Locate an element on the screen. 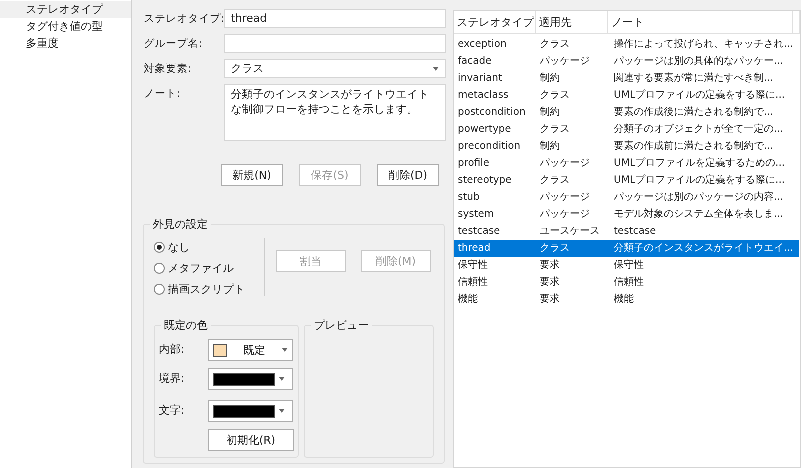 Image resolution: width=801 pixels, height=468 pixels. group-title: プレビュー is located at coordinates (341, 325).